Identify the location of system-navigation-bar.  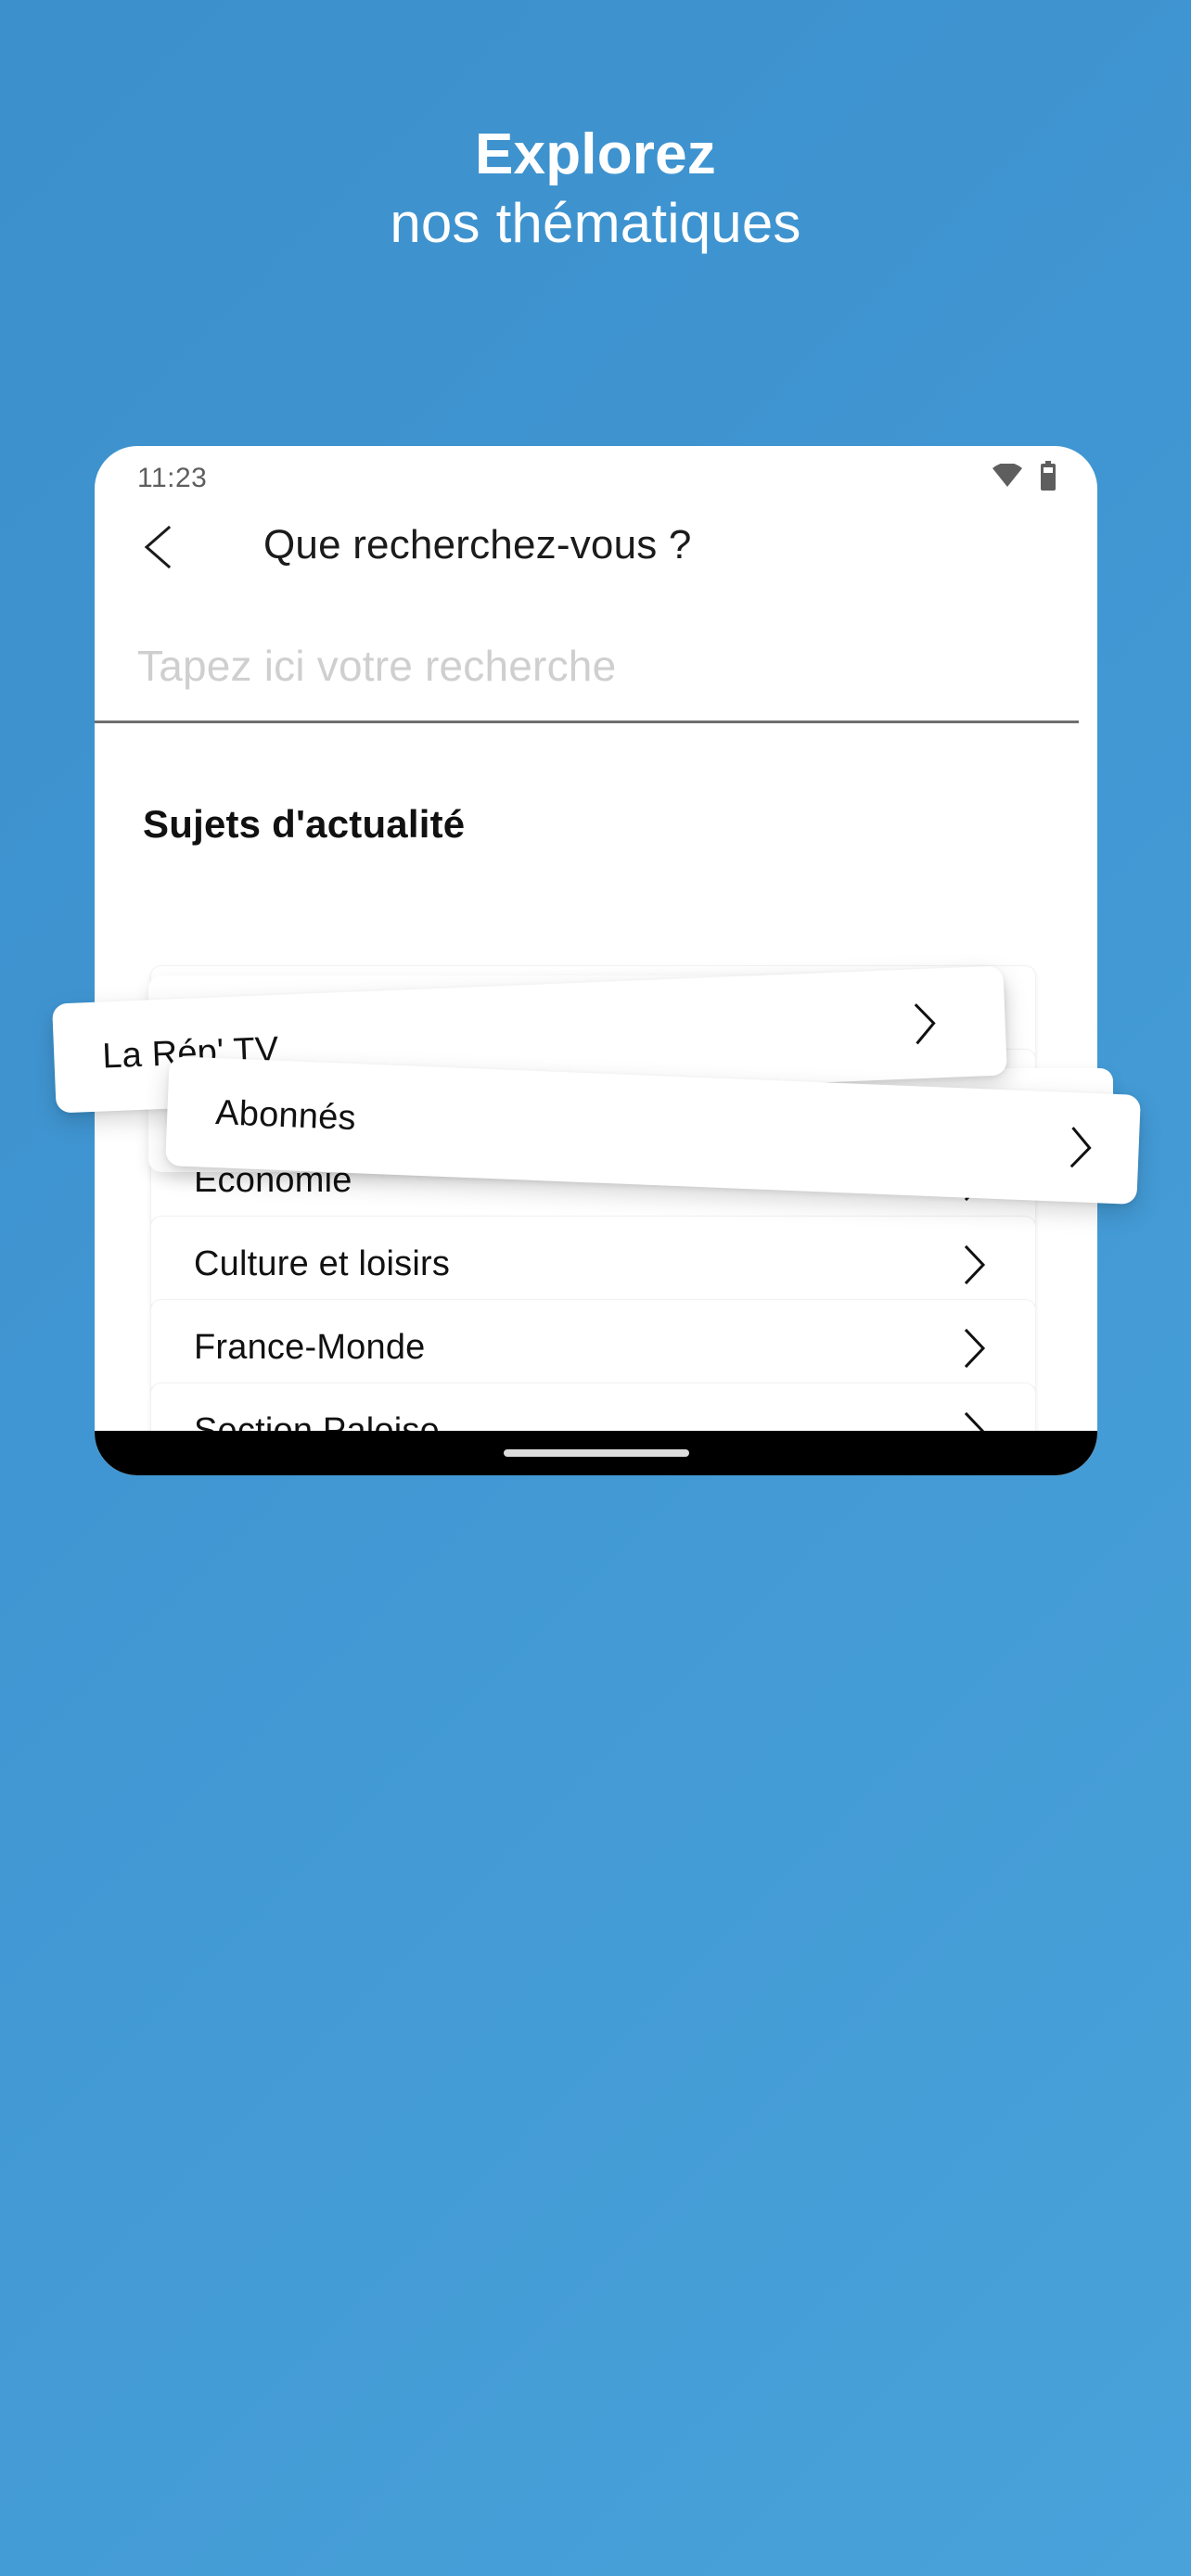
(596, 1453).